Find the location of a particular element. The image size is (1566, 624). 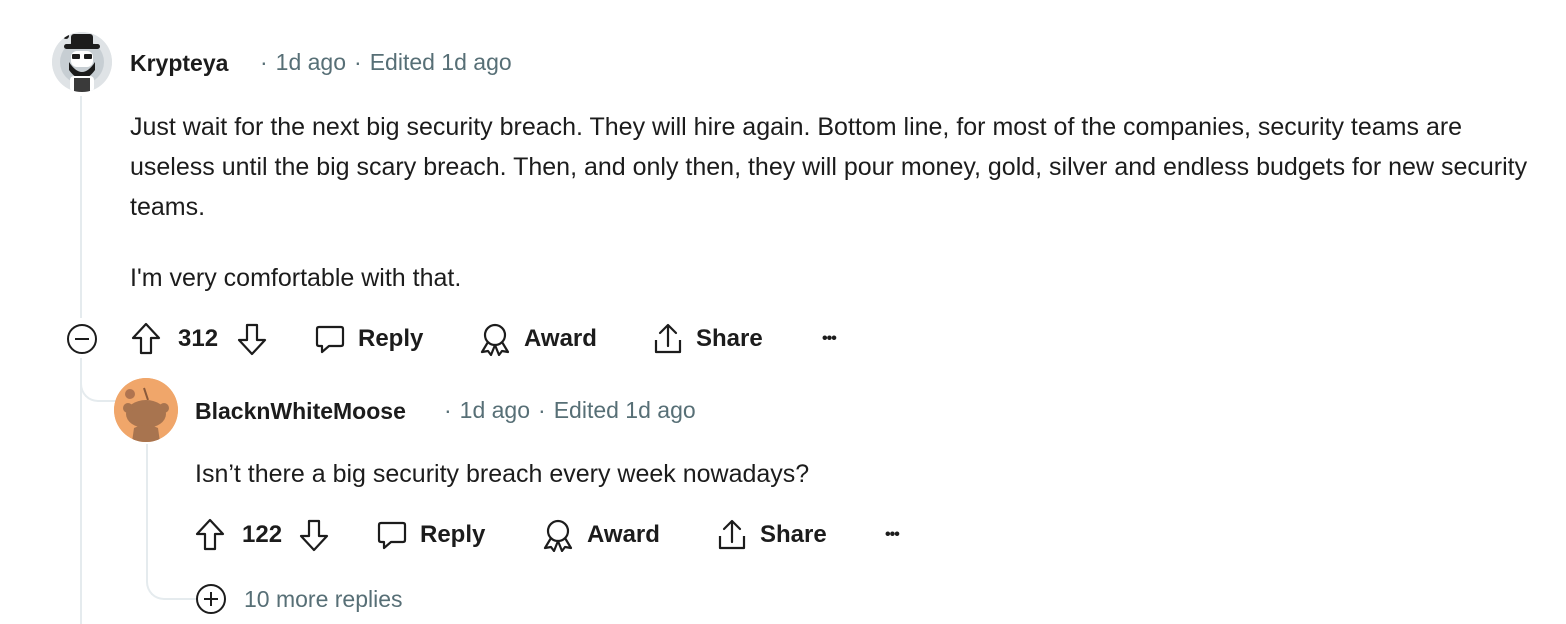

expand-replies-button is located at coordinates (211, 599).